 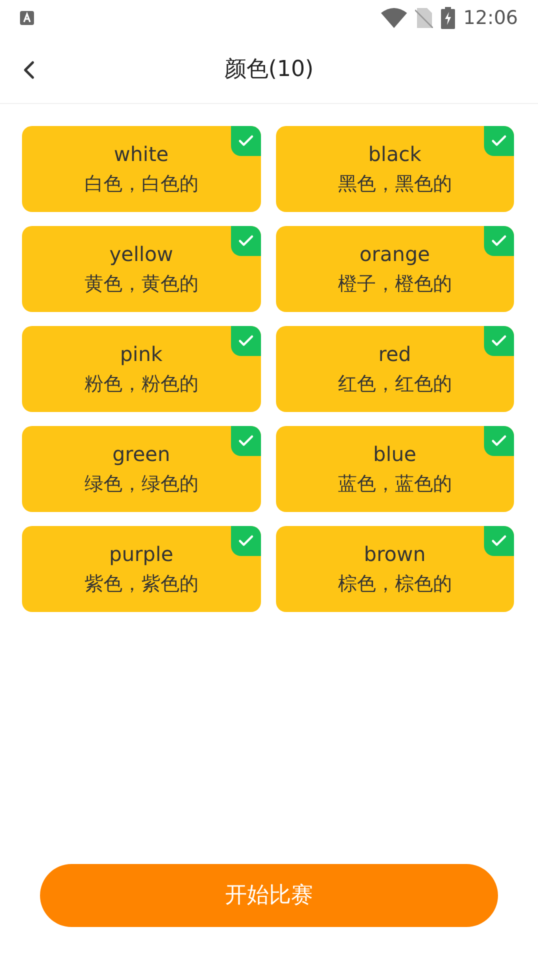 I want to click on chinese-meaning: 黑色，黑色的, so click(x=395, y=184).